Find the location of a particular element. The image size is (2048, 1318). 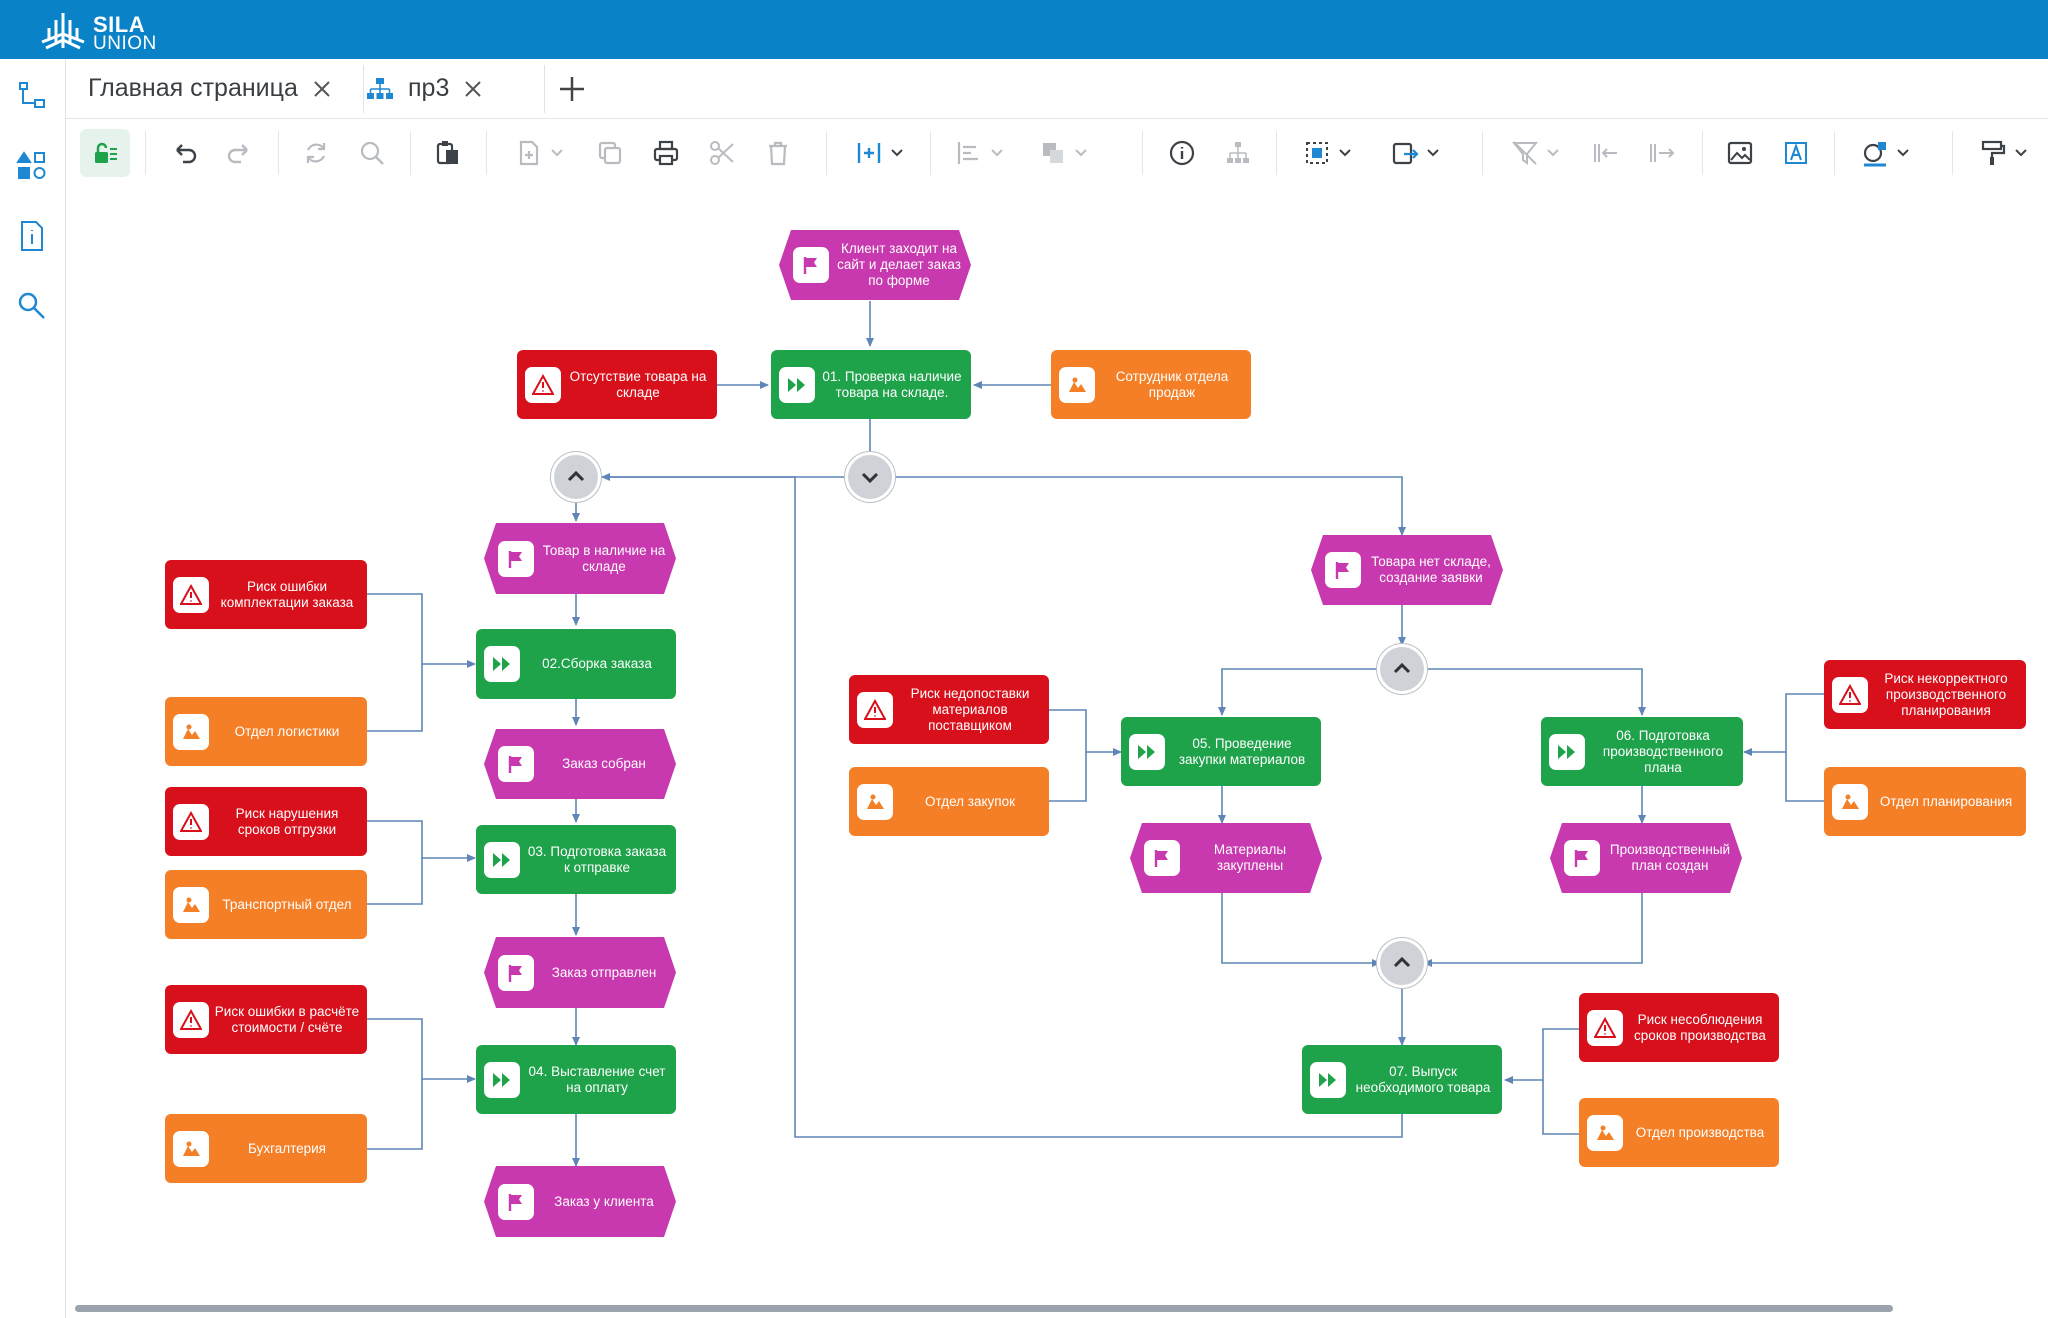

risk-node: Риск несоблюдения сроков производства is located at coordinates (1679, 1027).